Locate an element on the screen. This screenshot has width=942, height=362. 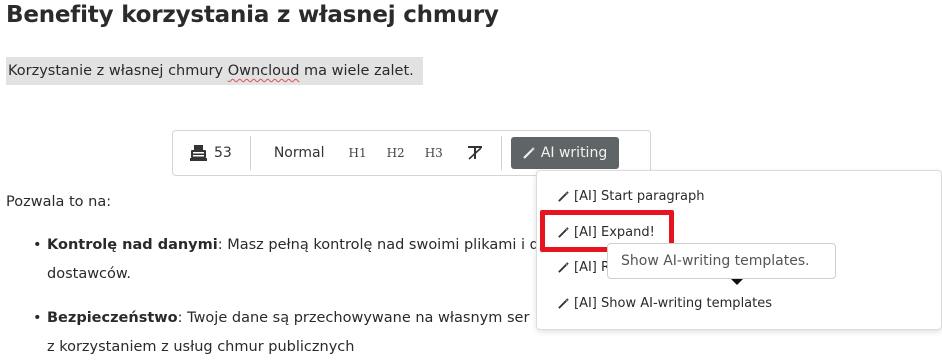
tooltip-arrow is located at coordinates (737, 282).